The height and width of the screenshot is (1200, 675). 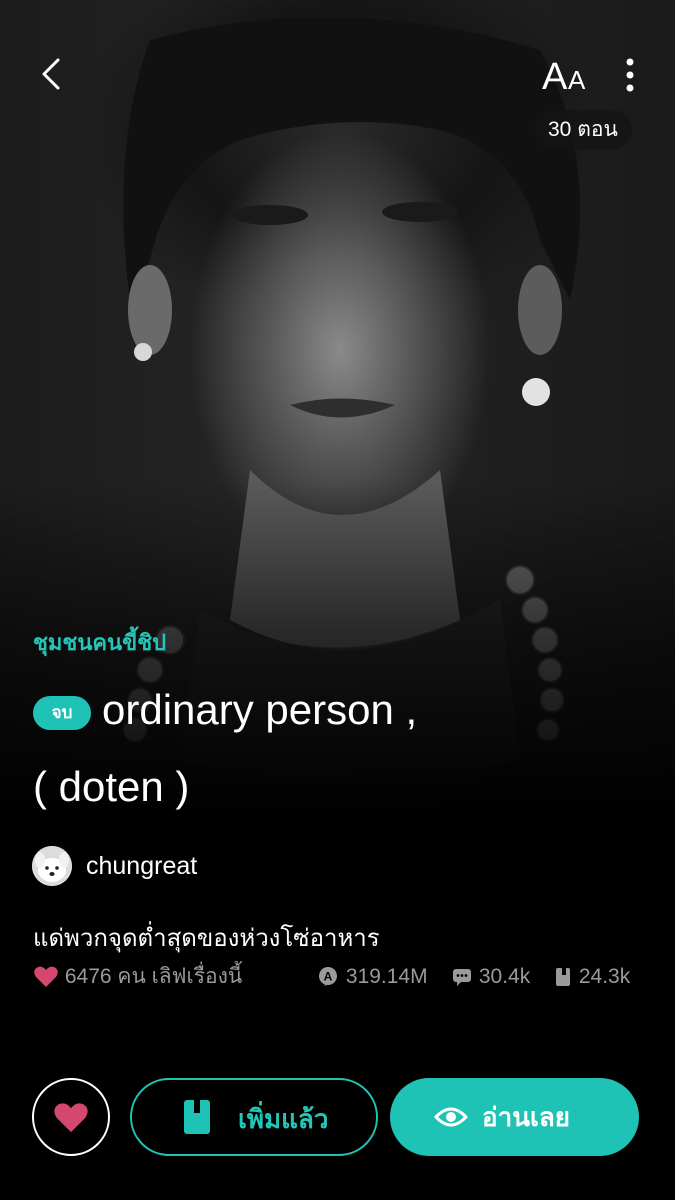 I want to click on views-count: 319.14M, so click(x=386, y=976).